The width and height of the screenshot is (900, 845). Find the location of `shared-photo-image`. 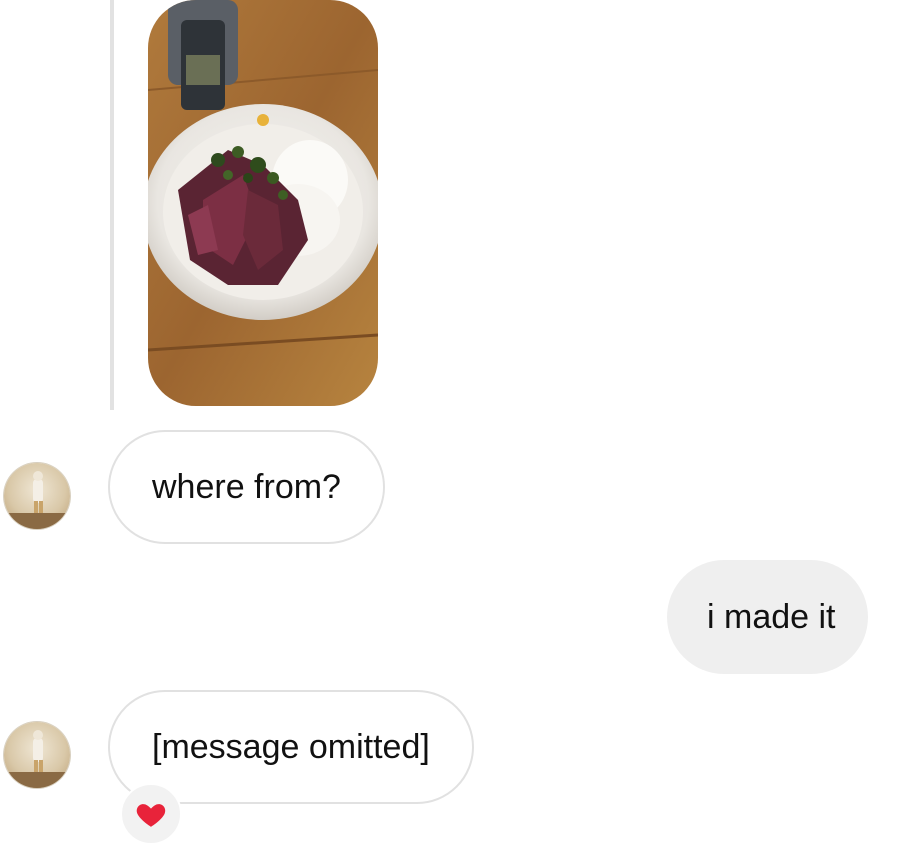

shared-photo-image is located at coordinates (263, 203).